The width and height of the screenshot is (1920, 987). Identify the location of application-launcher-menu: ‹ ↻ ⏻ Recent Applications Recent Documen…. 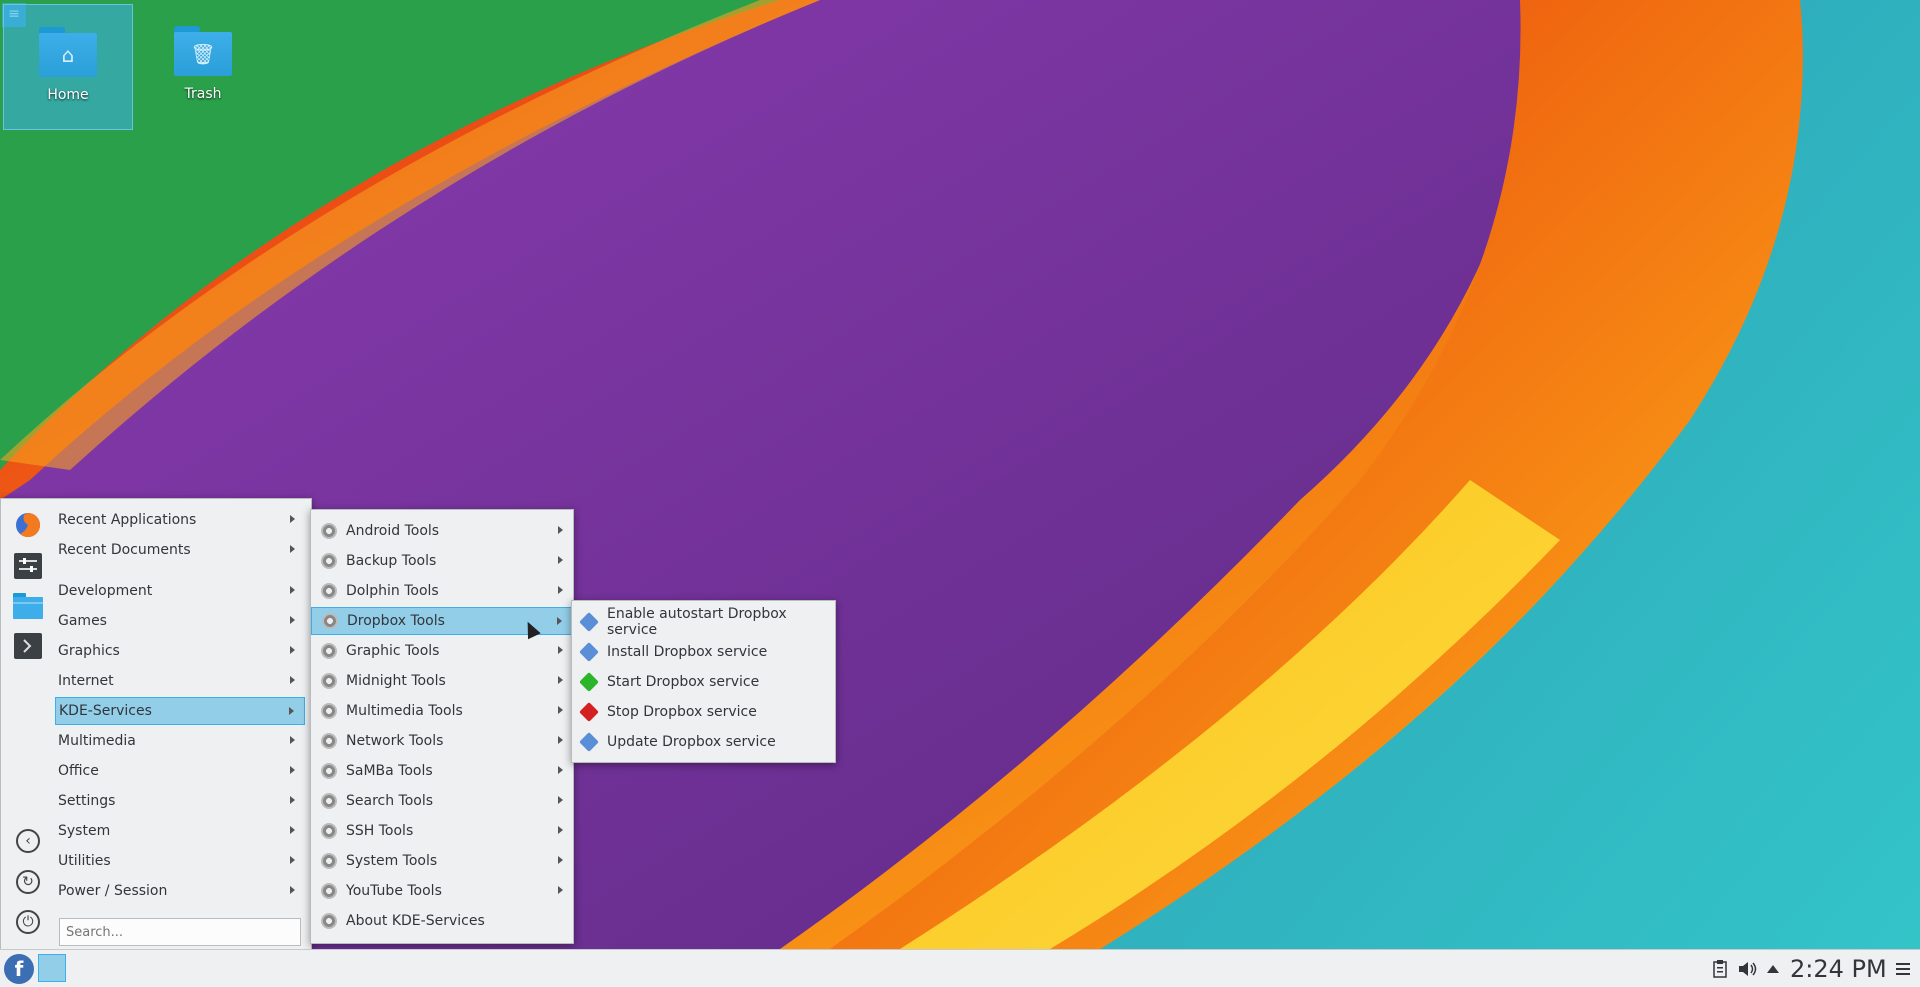
(156, 724).